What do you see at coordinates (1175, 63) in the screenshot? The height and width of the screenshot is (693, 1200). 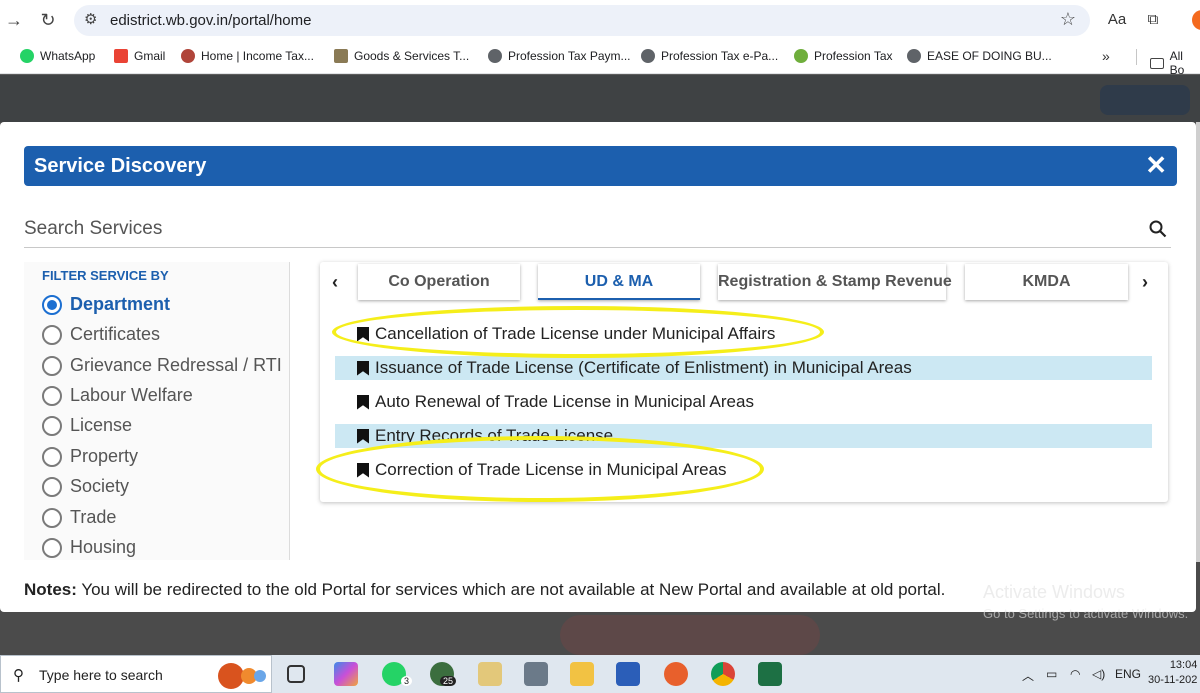 I see `all-bookmarks-button: All Bo` at bounding box center [1175, 63].